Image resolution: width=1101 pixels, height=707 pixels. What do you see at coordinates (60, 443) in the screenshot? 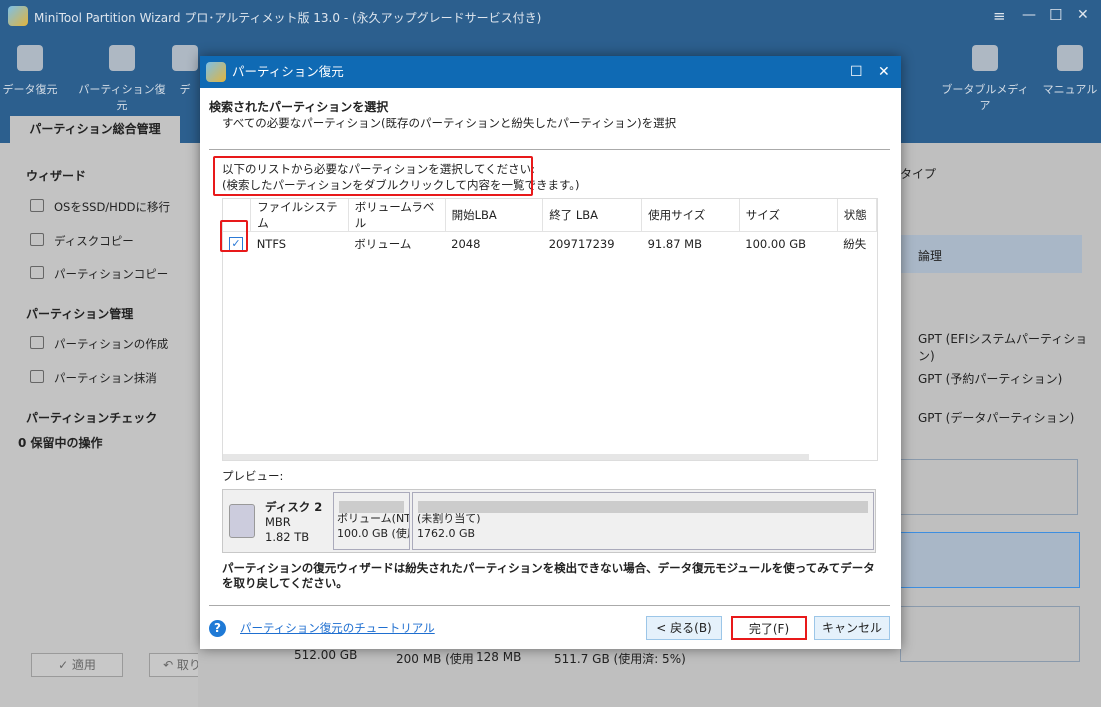
I see `pending-operations: 0 保留中の操作` at bounding box center [60, 443].